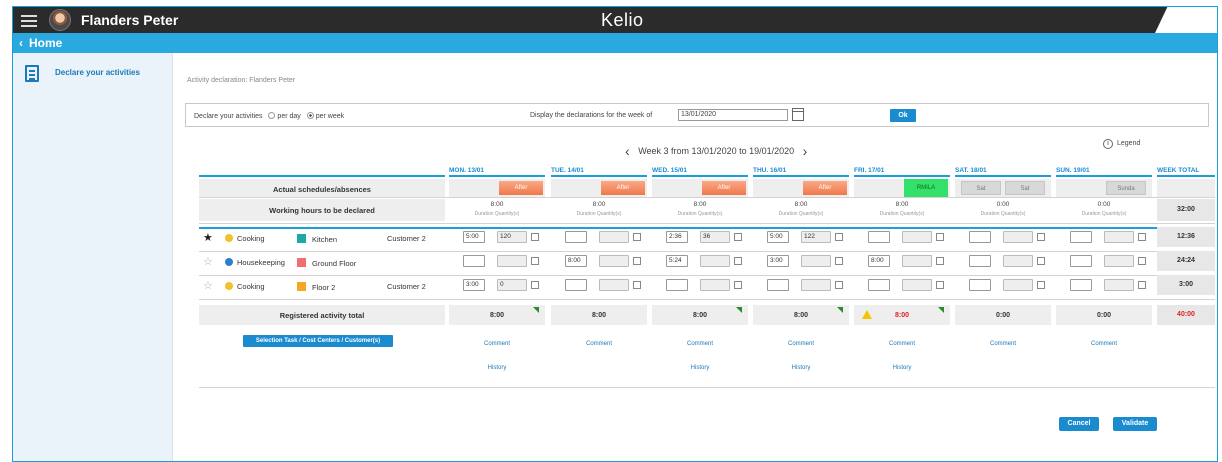 This screenshot has width=1222, height=462. Describe the element at coordinates (60, 20) in the screenshot. I see `avatar` at that location.